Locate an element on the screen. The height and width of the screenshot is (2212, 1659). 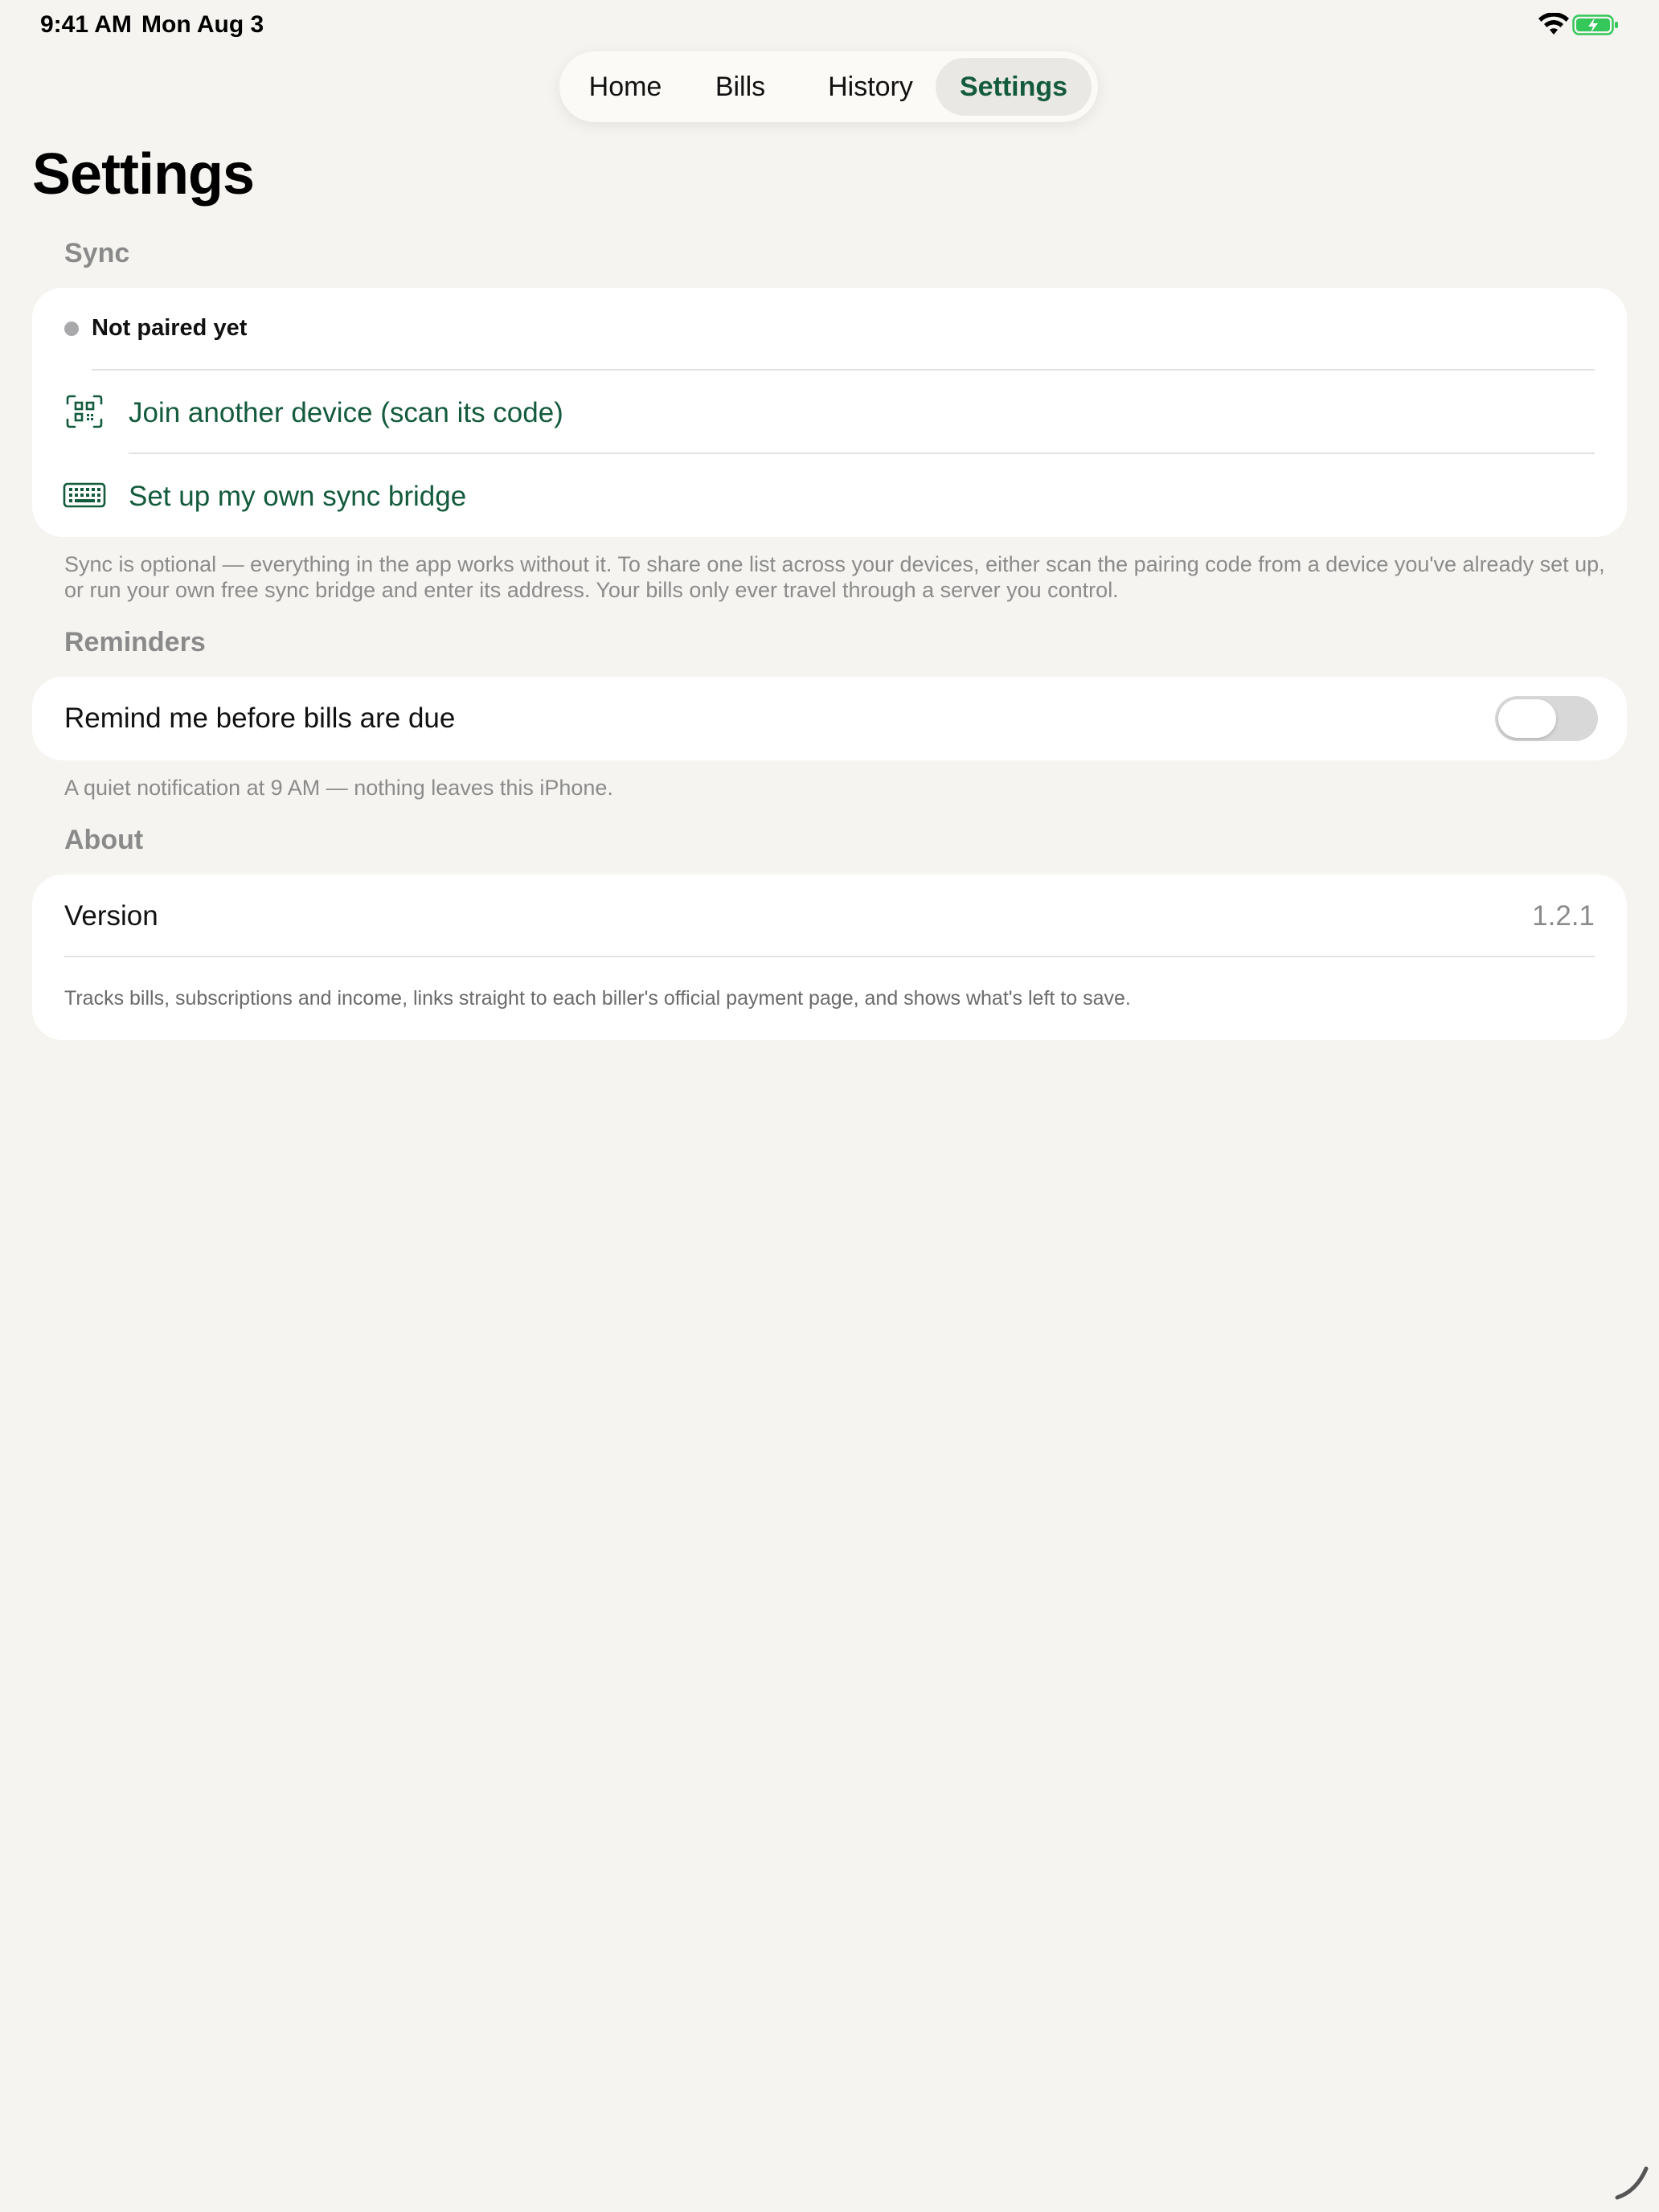
version-value: 1.2.1 is located at coordinates (1563, 916).